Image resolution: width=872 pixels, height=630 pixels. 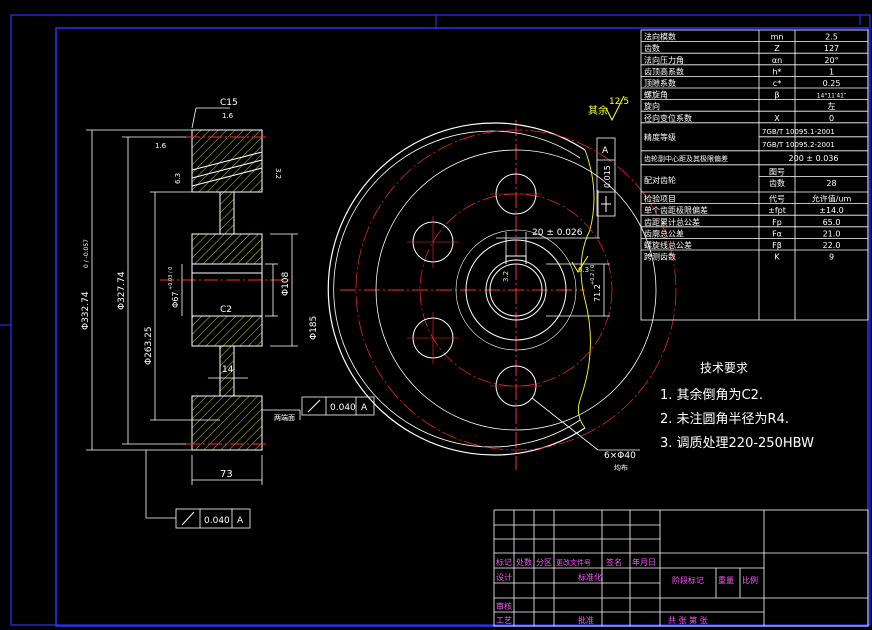 What do you see at coordinates (831, 257) in the screenshot?
I see `inspect-row-value: 9` at bounding box center [831, 257].